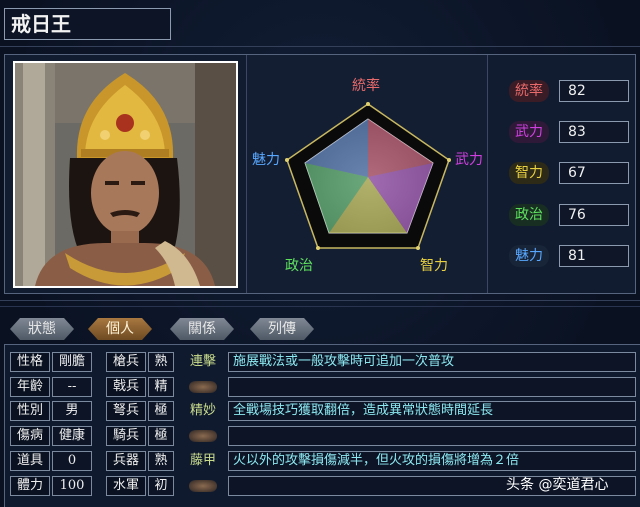 Image resolution: width=640 pixels, height=507 pixels. Describe the element at coordinates (126, 387) in the screenshot. I see `troop-label: 戟兵` at that location.